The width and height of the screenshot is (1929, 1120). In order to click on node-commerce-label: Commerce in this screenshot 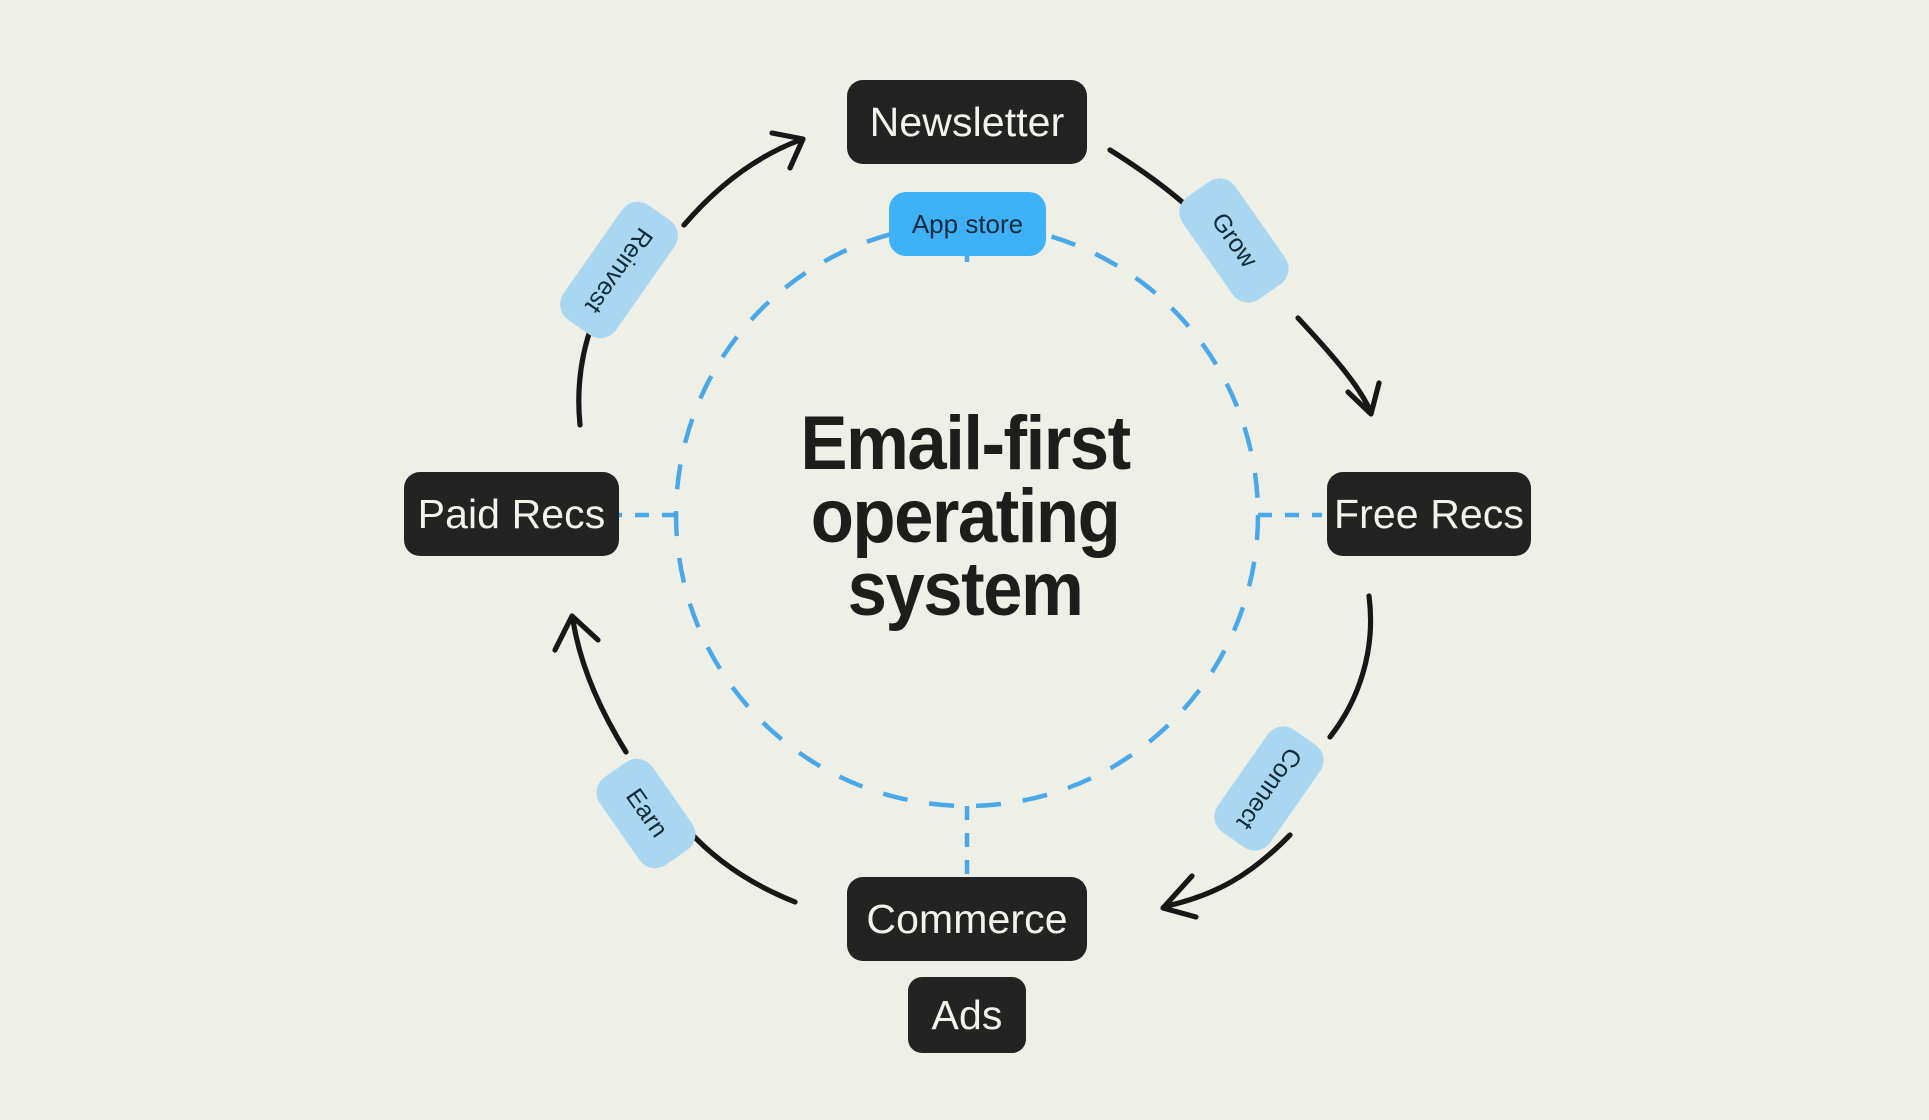, I will do `click(967, 918)`.